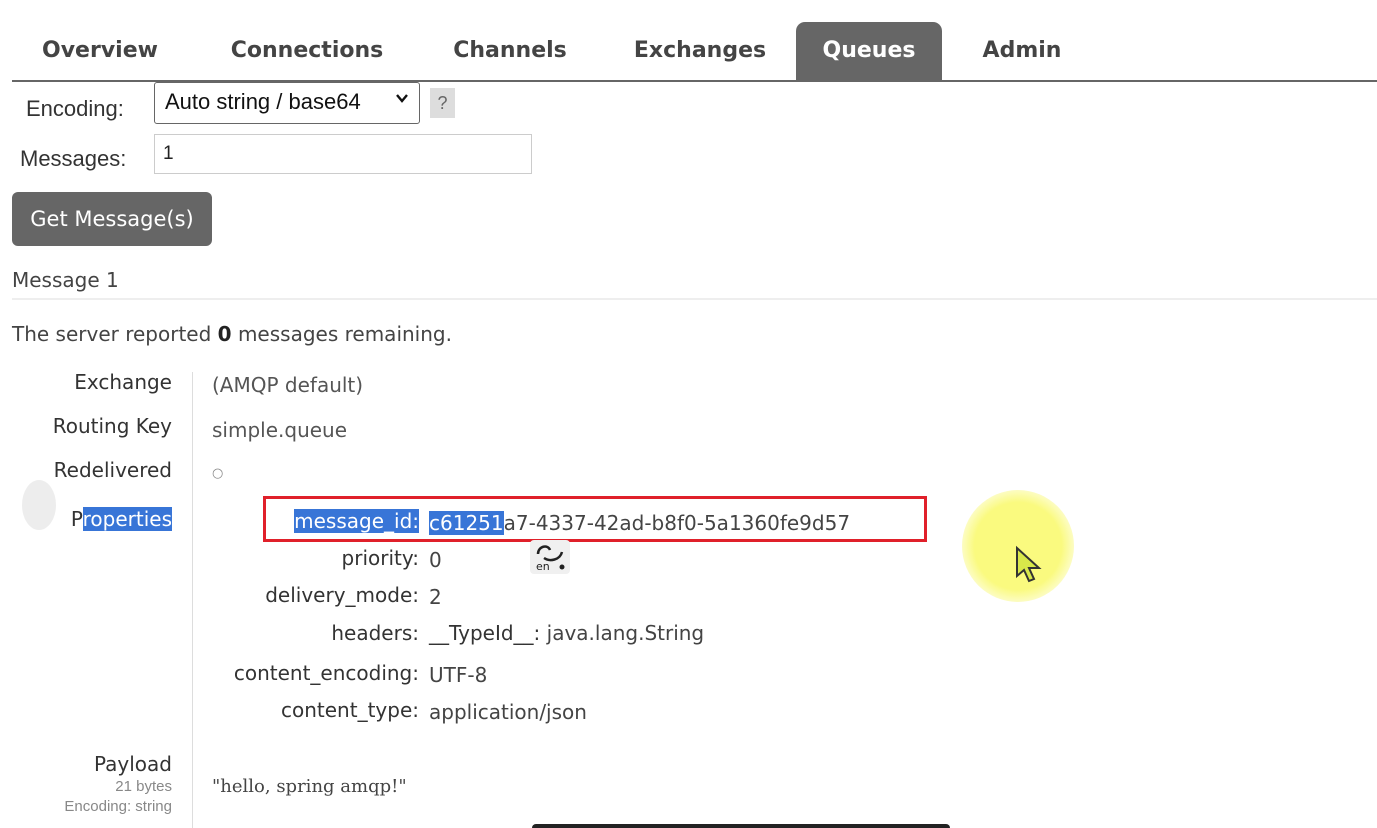 This screenshot has width=1377, height=828. I want to click on headers-value: __TypeId__: java.lang.String, so click(566, 633).